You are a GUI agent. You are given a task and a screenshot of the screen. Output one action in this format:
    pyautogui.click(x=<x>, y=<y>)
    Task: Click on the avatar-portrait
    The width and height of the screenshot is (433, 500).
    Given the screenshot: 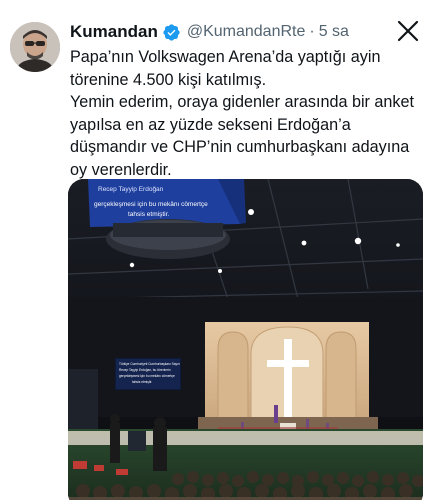 What is the action you would take?
    pyautogui.click(x=35, y=47)
    